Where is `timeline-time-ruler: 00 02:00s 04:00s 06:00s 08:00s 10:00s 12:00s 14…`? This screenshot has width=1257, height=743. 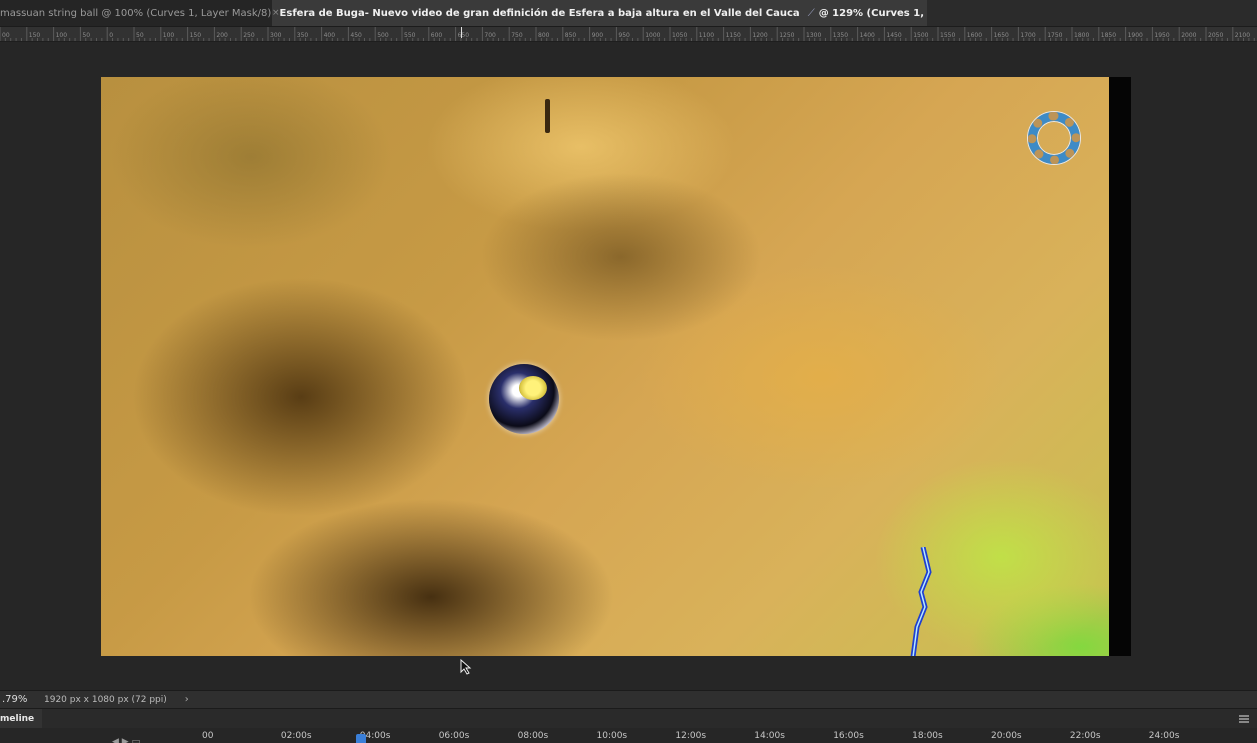
timeline-time-ruler: 00 02:00s 04:00s 06:00s 08:00s 10:00s 12:00s 14… is located at coordinates (628, 735).